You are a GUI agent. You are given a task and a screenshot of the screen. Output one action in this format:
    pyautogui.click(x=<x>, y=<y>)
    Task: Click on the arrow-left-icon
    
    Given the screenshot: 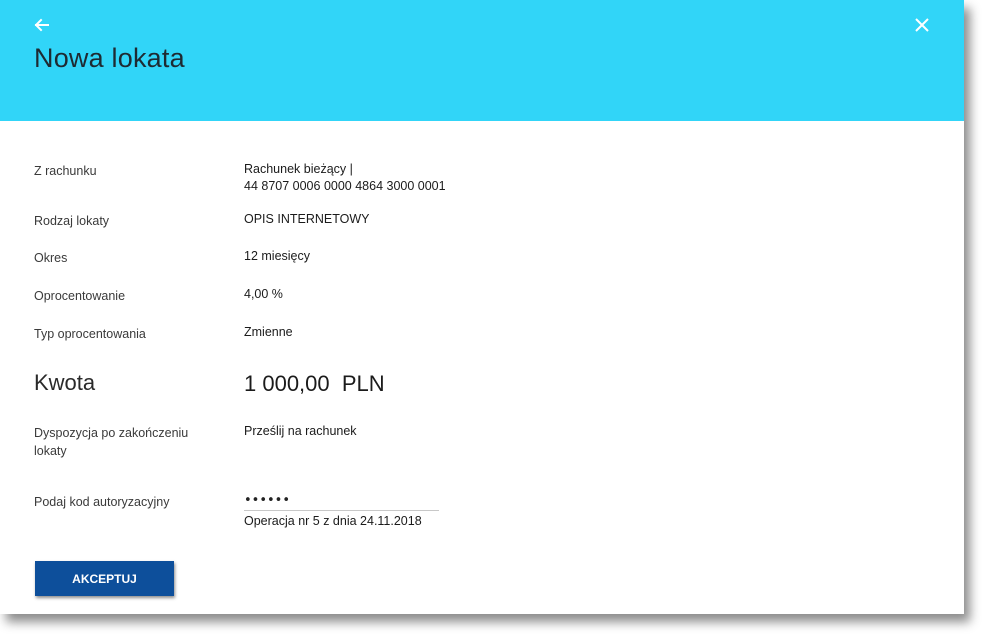 What is the action you would take?
    pyautogui.click(x=41, y=25)
    